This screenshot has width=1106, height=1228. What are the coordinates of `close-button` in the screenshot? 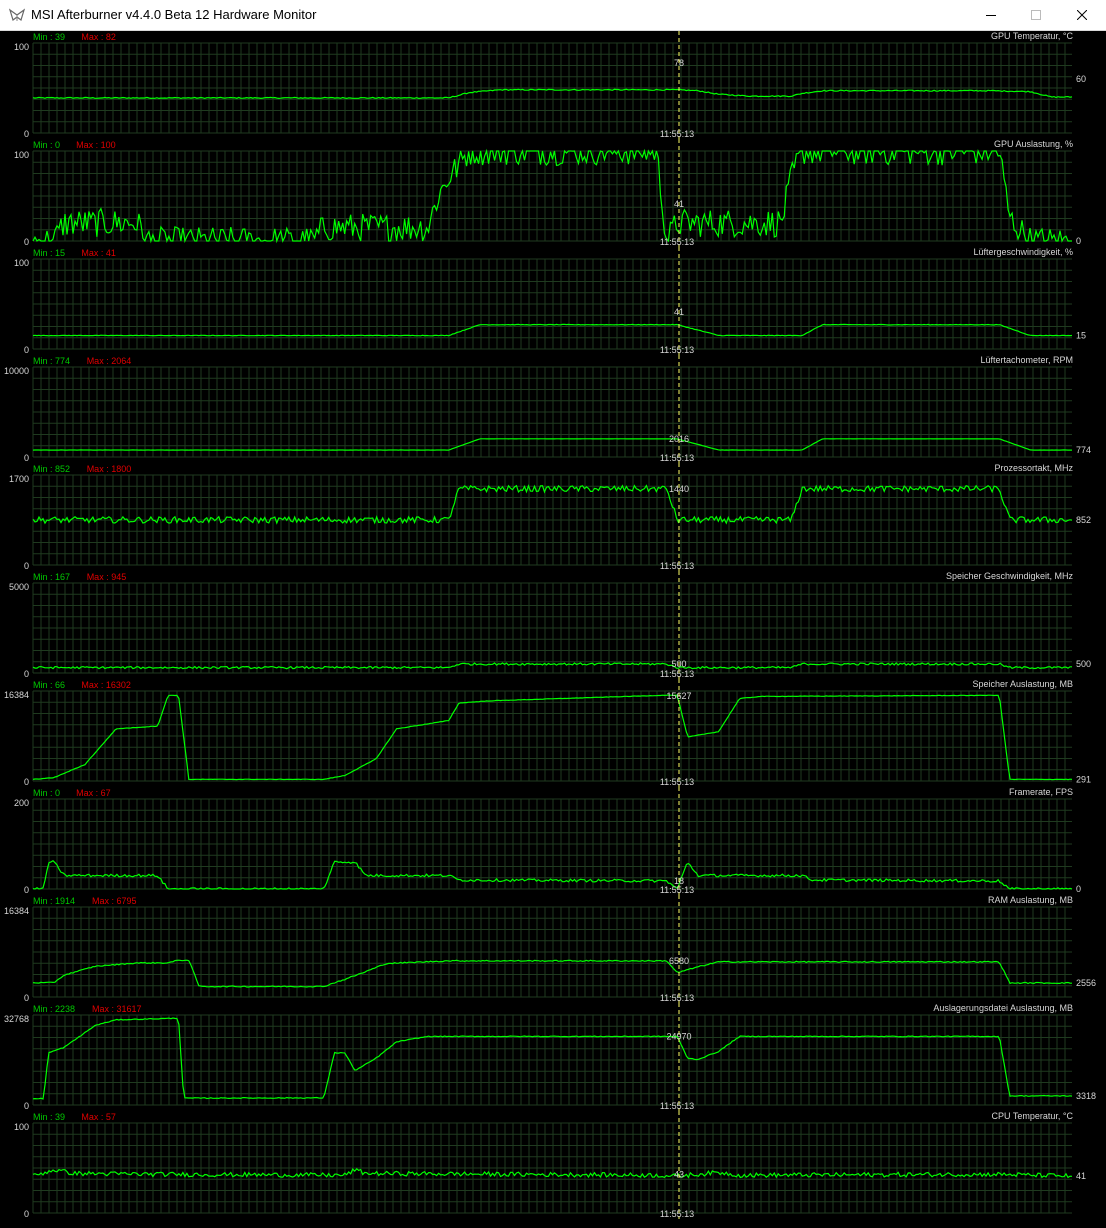 It's located at (1082, 15).